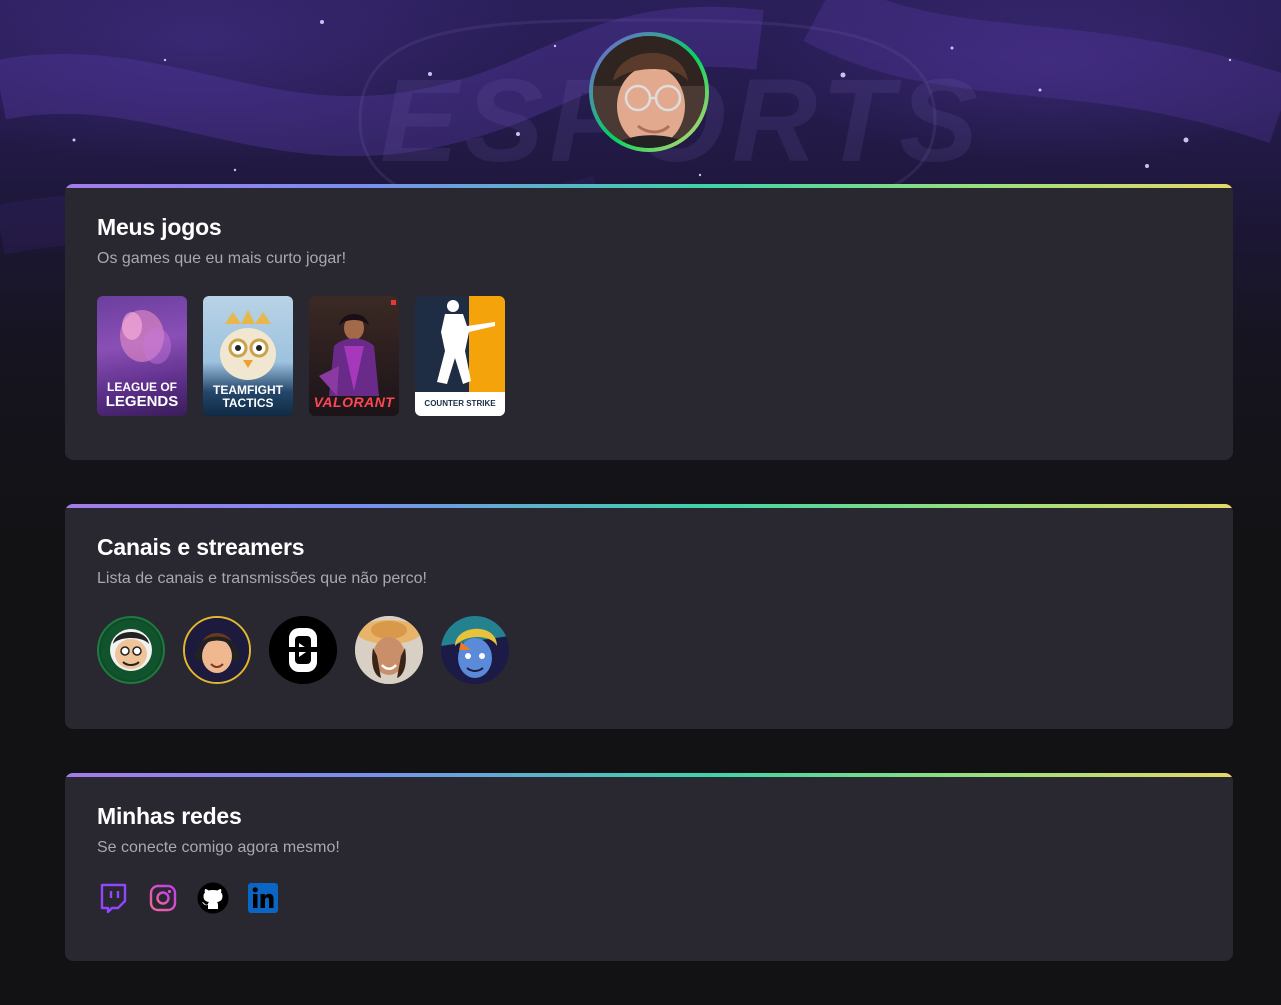 The image size is (1281, 1005). Describe the element at coordinates (218, 847) in the screenshot. I see `social-subtitle: Se conecte comigo agora mesmo!` at that location.